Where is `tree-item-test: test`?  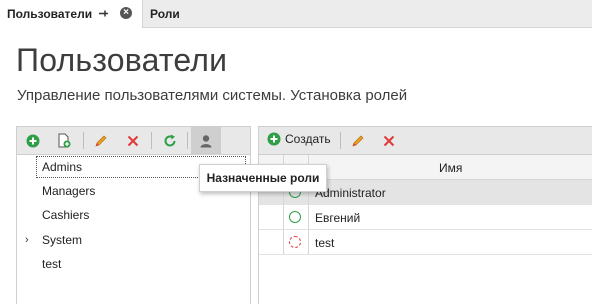 tree-item-test: test is located at coordinates (133, 264).